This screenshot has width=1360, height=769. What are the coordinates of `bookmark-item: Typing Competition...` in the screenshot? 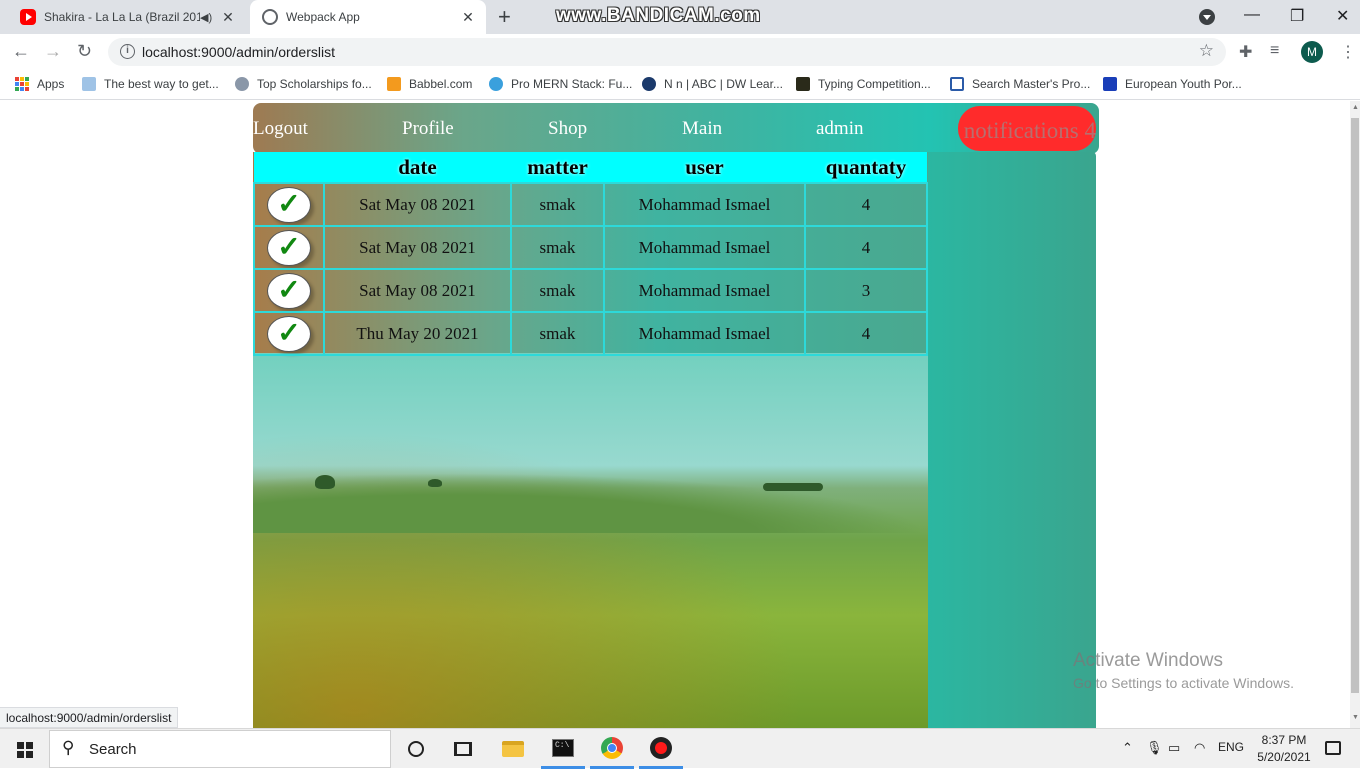 It's located at (863, 84).